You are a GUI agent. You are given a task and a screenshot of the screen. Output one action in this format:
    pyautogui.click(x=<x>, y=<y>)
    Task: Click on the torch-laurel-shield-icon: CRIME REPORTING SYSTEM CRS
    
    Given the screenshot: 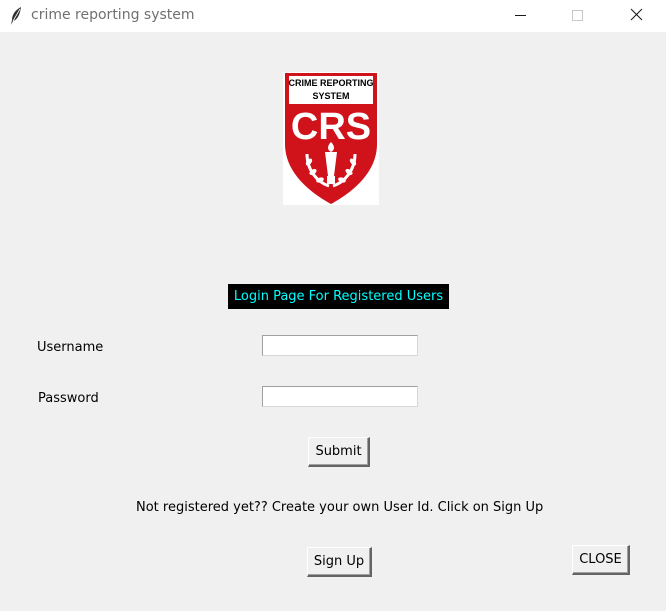 What is the action you would take?
    pyautogui.click(x=331, y=138)
    